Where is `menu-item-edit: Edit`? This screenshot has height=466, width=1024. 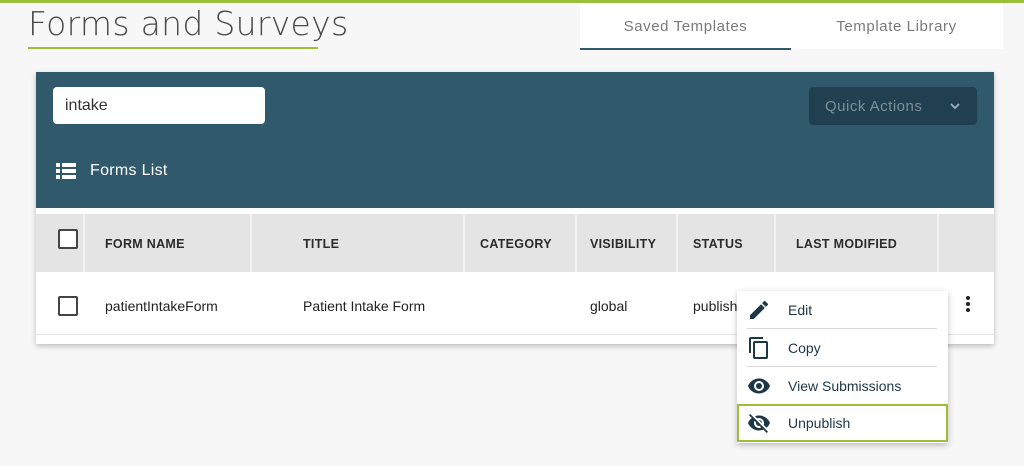 menu-item-edit: Edit is located at coordinates (842, 310).